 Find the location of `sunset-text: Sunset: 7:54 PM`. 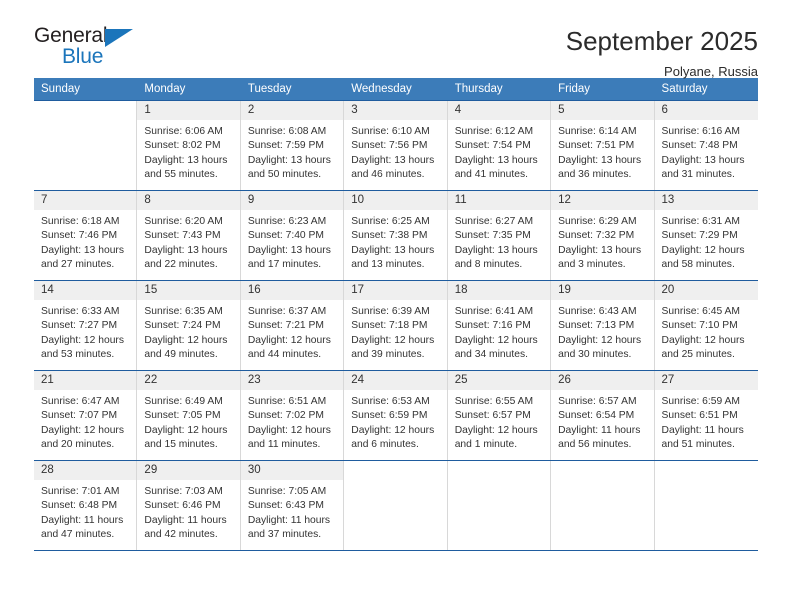

sunset-text: Sunset: 7:54 PM is located at coordinates (492, 146).